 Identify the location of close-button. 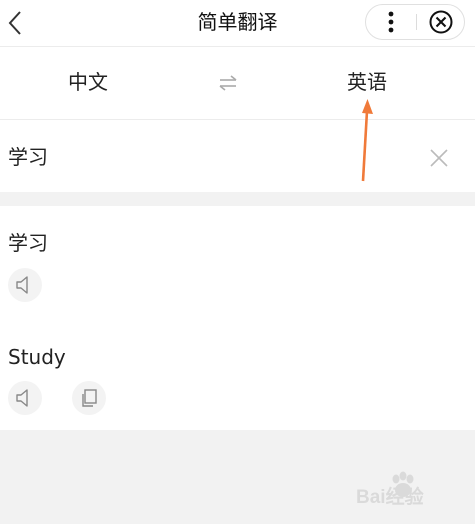
(441, 22).